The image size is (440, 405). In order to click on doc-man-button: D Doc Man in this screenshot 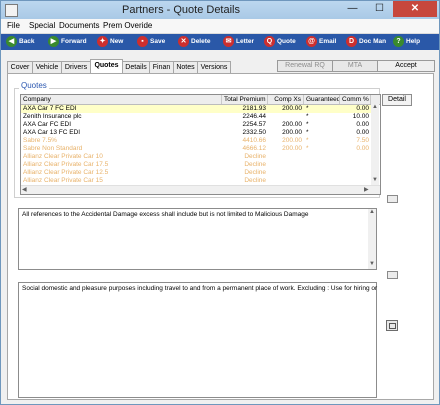, I will do `click(366, 42)`.